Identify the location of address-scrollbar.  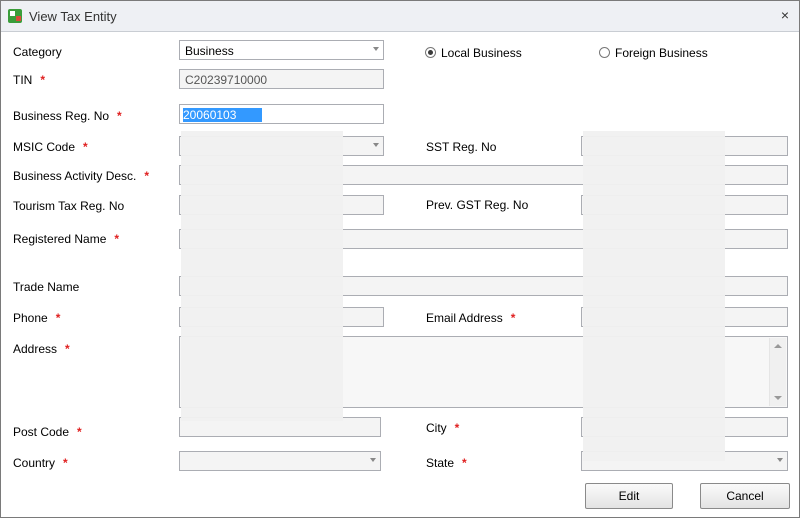
(777, 372).